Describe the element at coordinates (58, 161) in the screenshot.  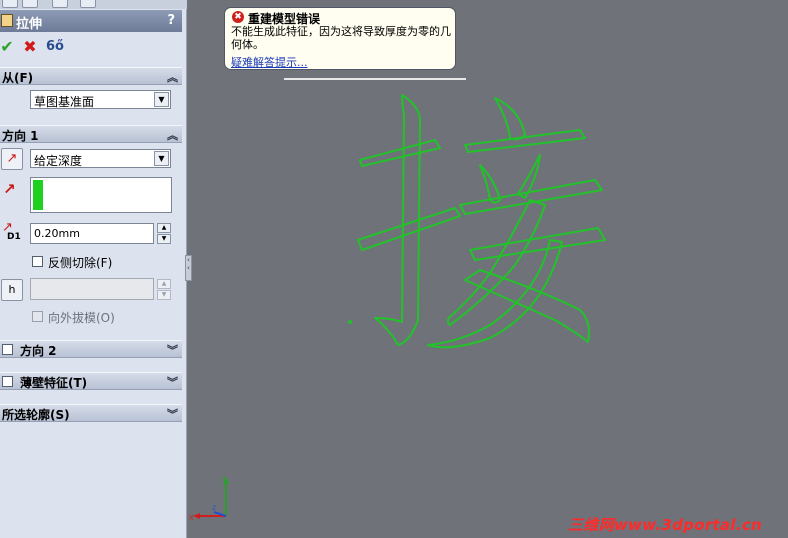
I see `end-condition-value: 给定深度` at that location.